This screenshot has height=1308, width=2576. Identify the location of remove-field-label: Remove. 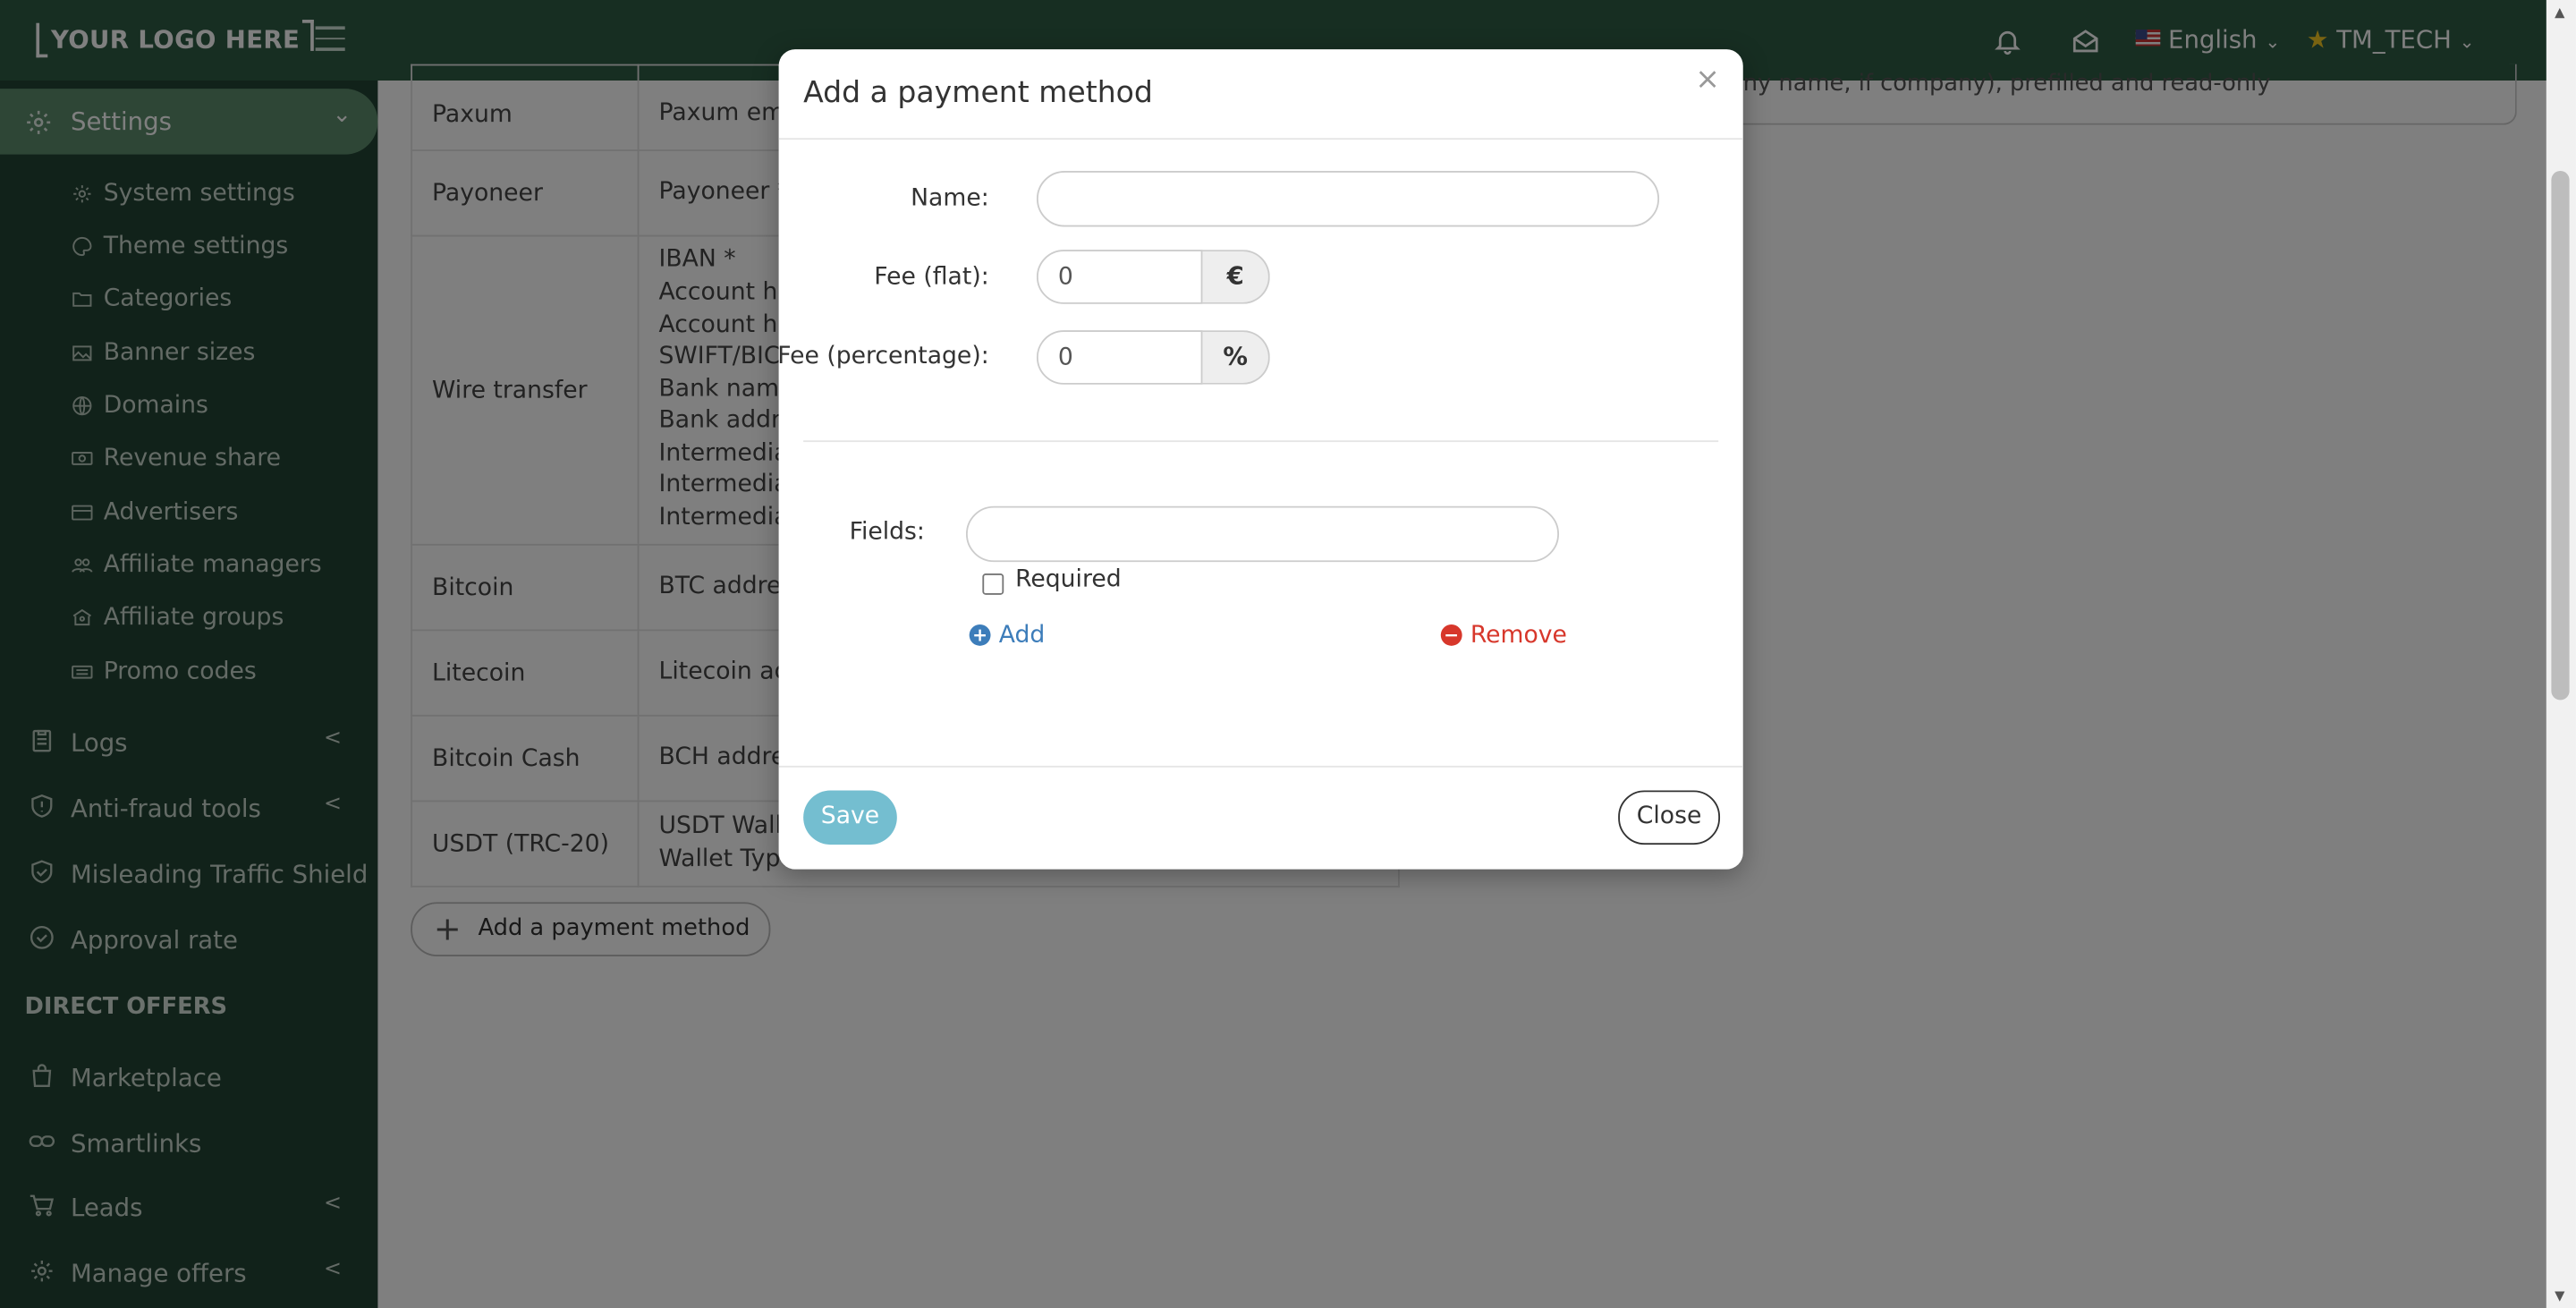
(1518, 636).